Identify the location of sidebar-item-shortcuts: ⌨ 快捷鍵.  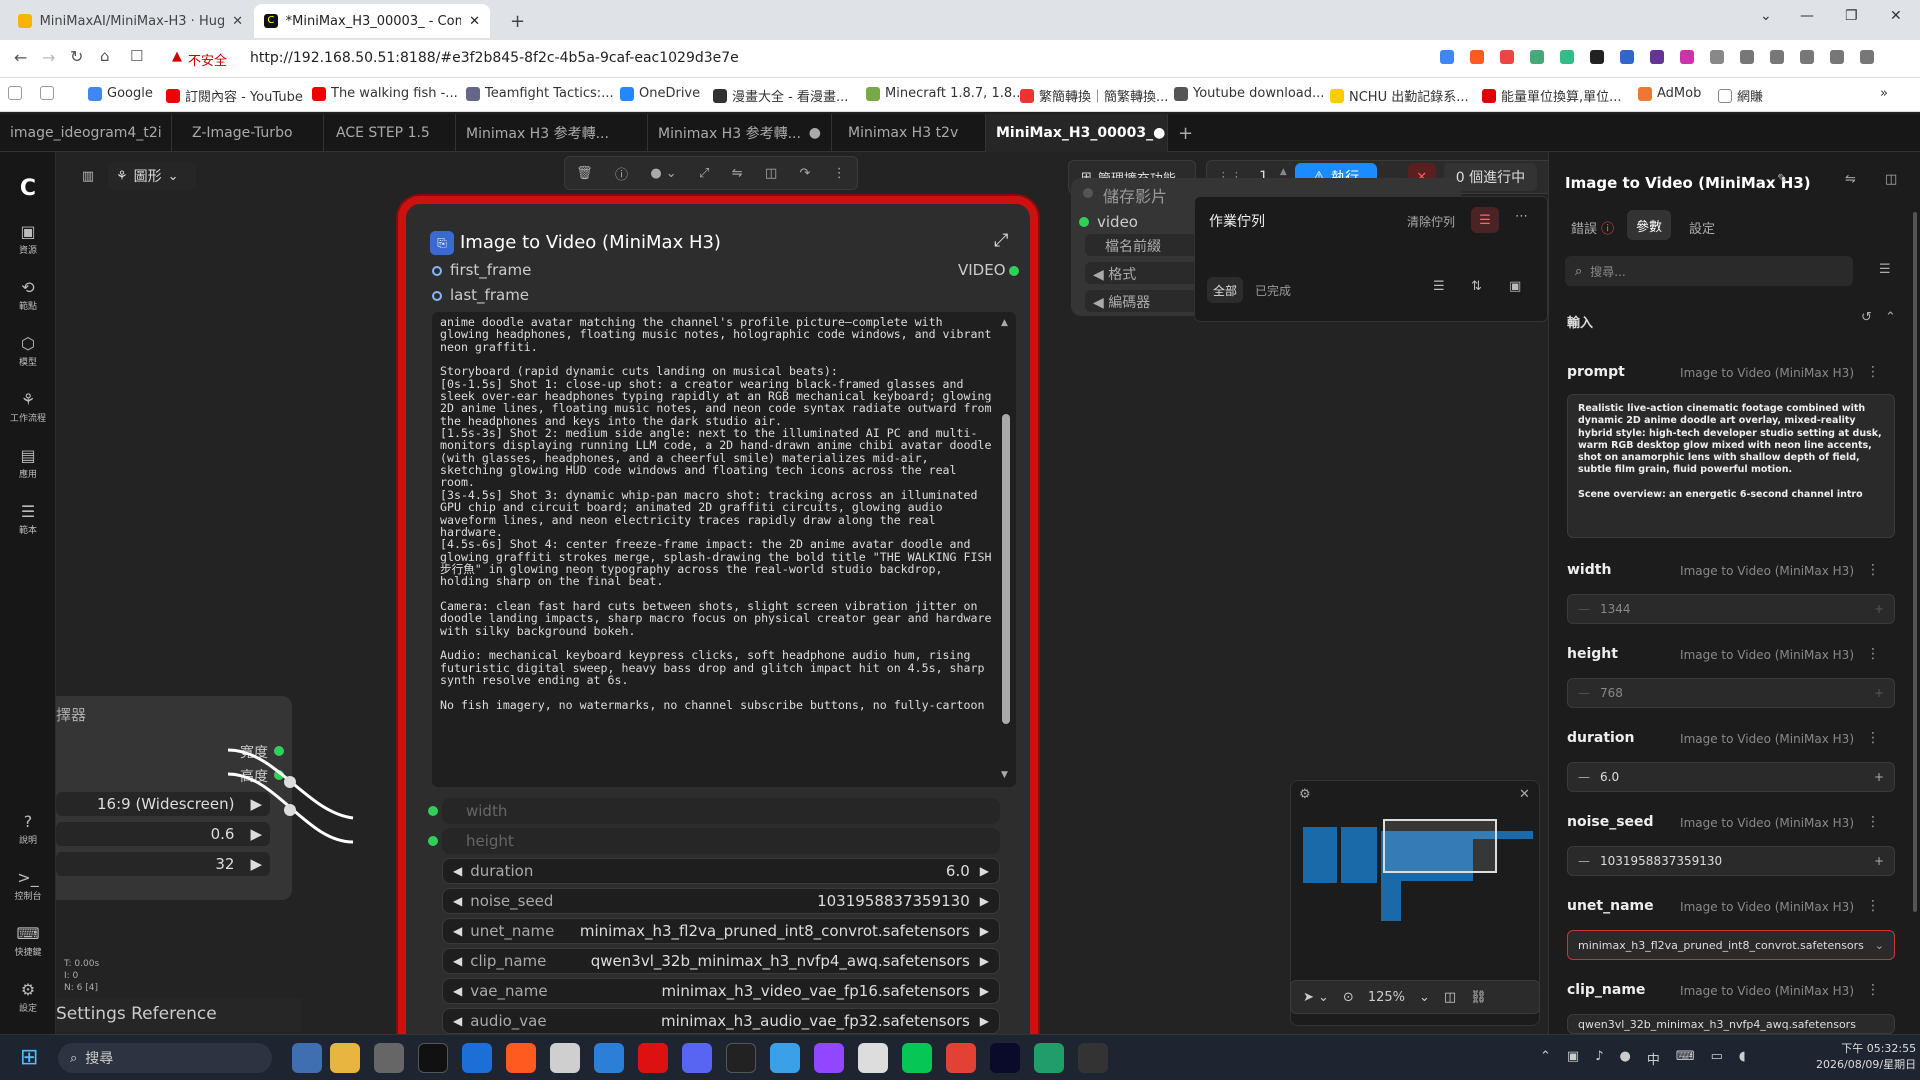
(28, 941).